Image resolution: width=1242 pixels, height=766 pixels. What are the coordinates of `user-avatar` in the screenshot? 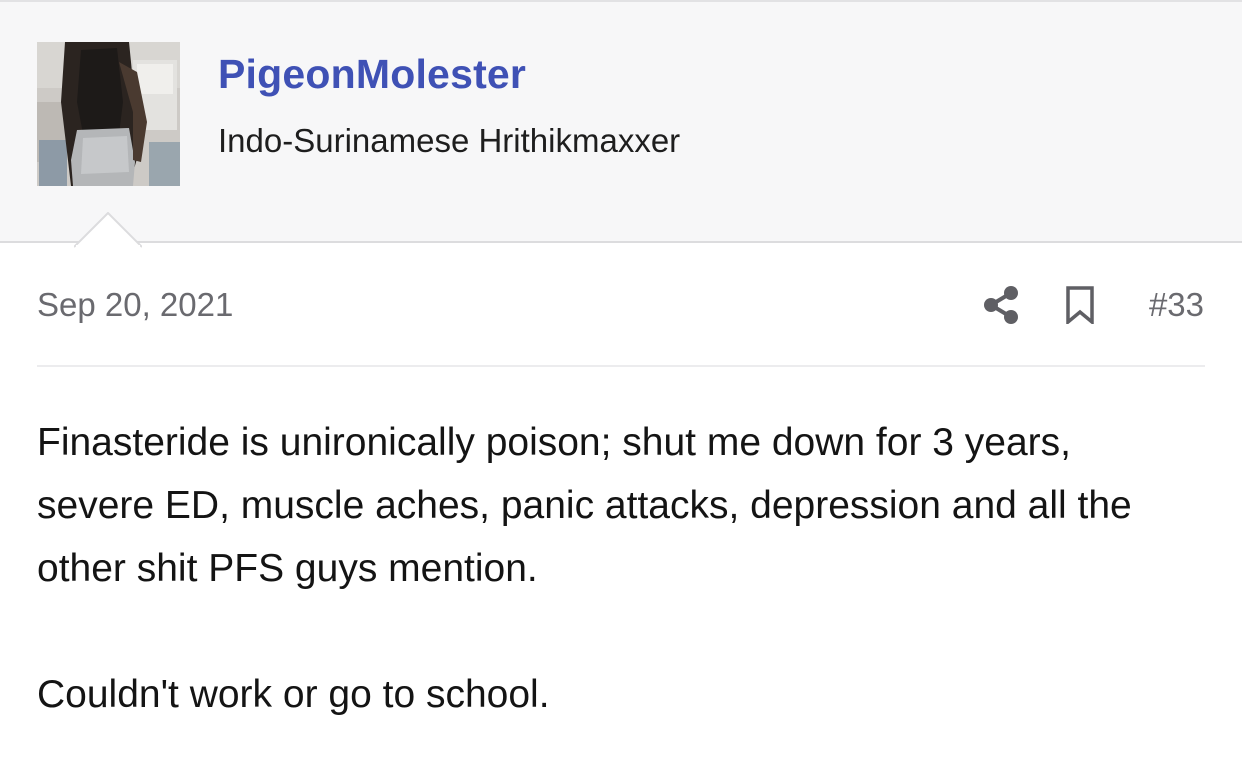 It's located at (108, 114).